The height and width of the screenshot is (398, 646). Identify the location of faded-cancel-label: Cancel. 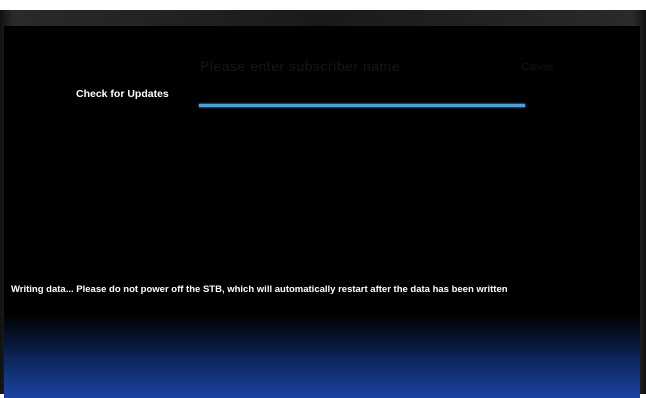
(538, 67).